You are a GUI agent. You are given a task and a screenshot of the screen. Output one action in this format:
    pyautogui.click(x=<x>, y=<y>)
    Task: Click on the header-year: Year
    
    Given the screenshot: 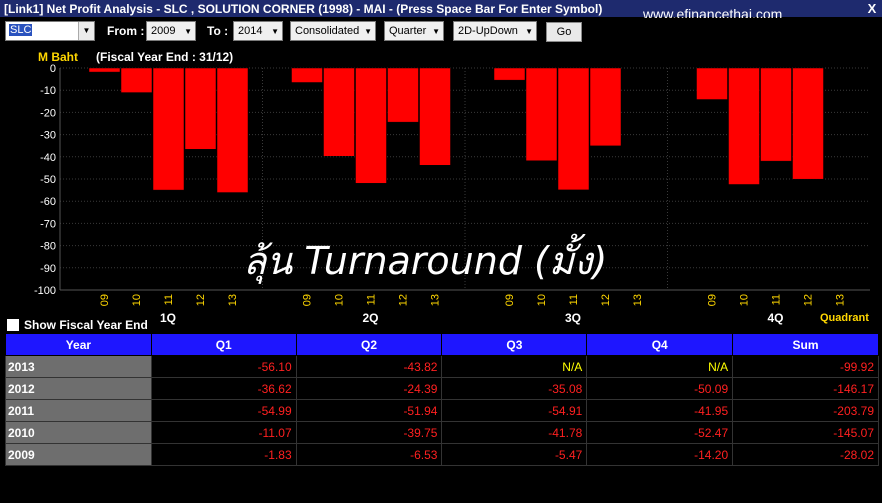 What is the action you would take?
    pyautogui.click(x=78, y=344)
    